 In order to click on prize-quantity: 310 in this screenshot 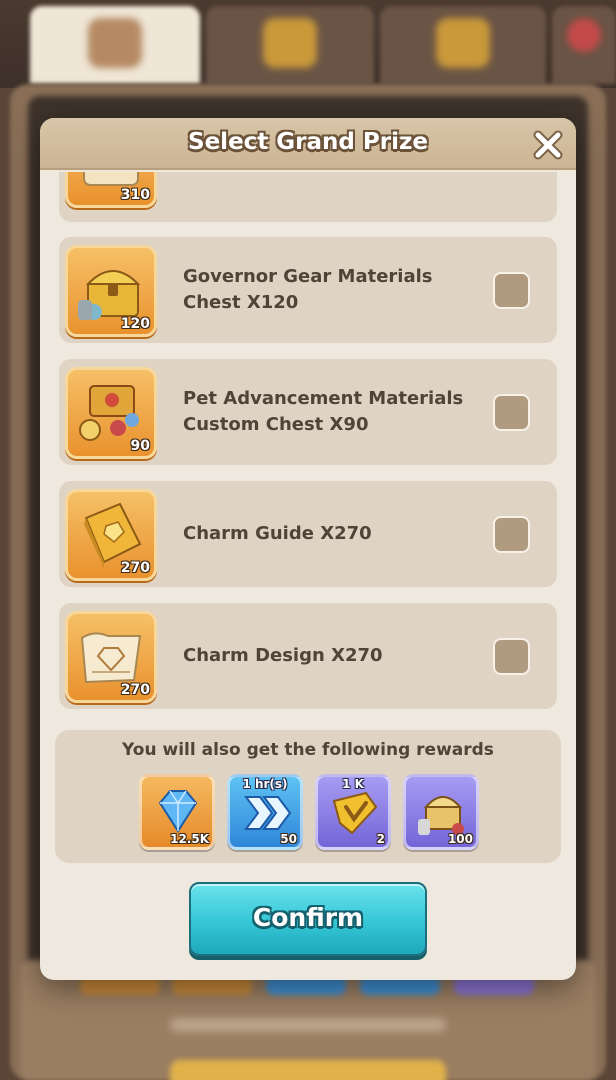, I will do `click(135, 195)`.